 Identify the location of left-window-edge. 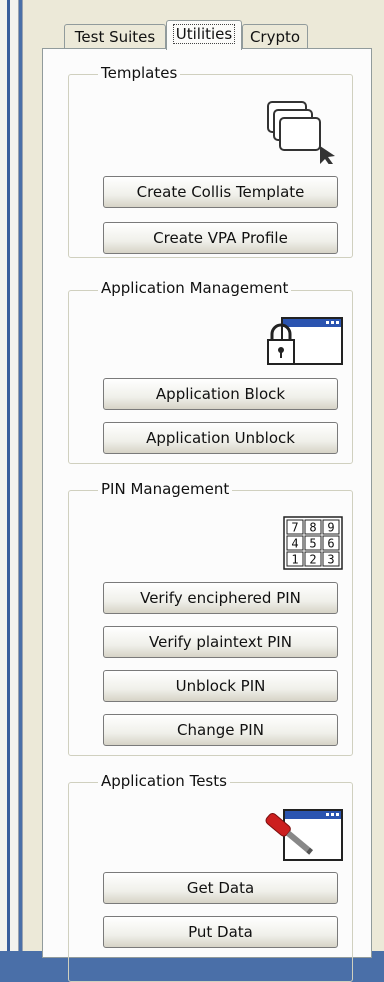
(9, 475).